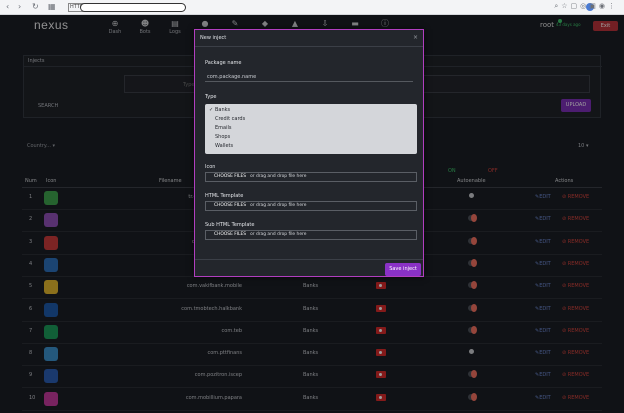 The image size is (624, 413). What do you see at coordinates (224, 196) in the screenshot?
I see `html-template-label: HTML Template` at bounding box center [224, 196].